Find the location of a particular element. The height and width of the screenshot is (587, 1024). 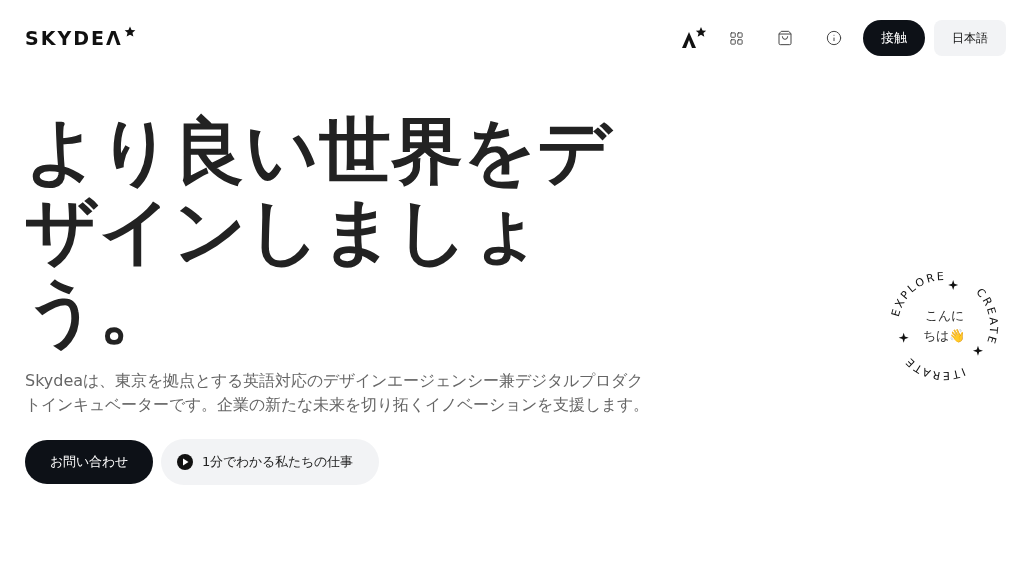

contact-us-button: お問い合わせ is located at coordinates (89, 462).